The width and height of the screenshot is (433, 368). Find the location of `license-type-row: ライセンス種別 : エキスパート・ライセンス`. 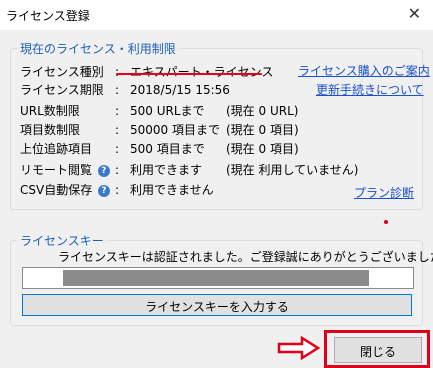

license-type-row: ライセンス種別 : エキスパート・ライセンス is located at coordinates (160, 72).